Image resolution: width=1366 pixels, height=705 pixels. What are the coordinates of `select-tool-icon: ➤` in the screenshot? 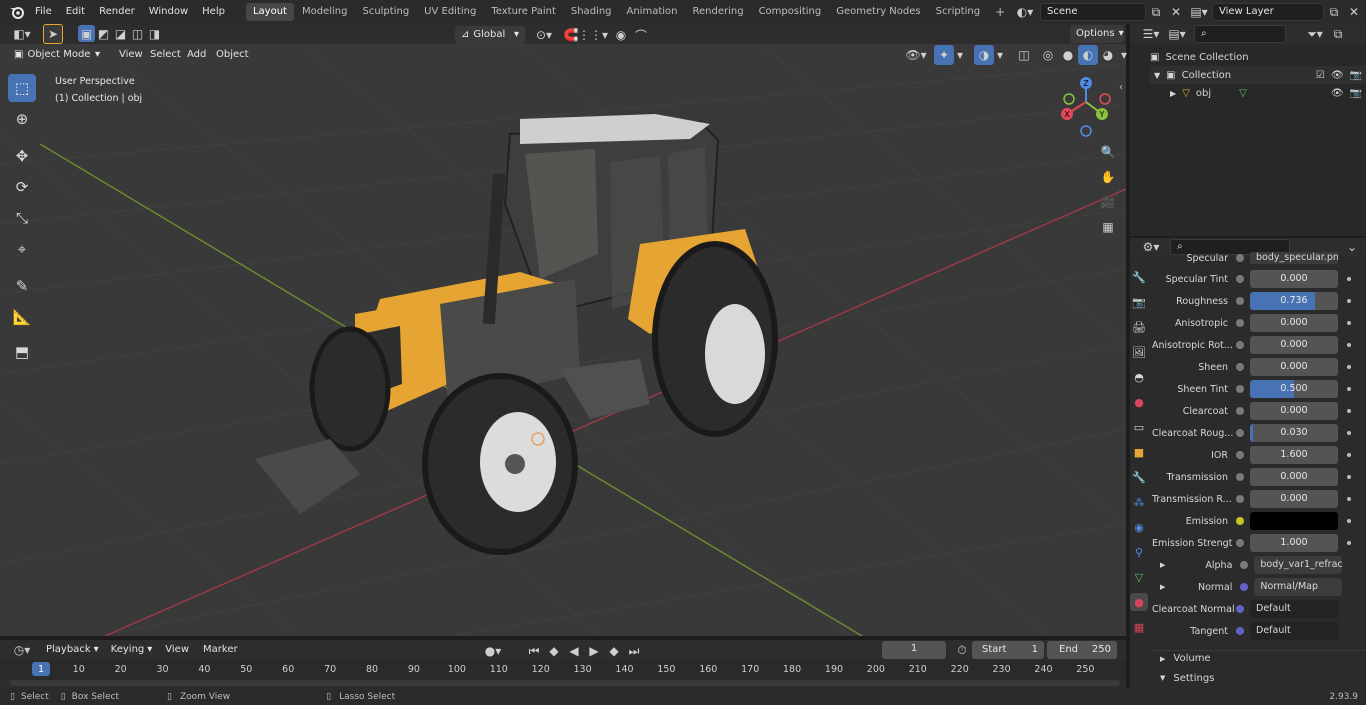 It's located at (53, 34).